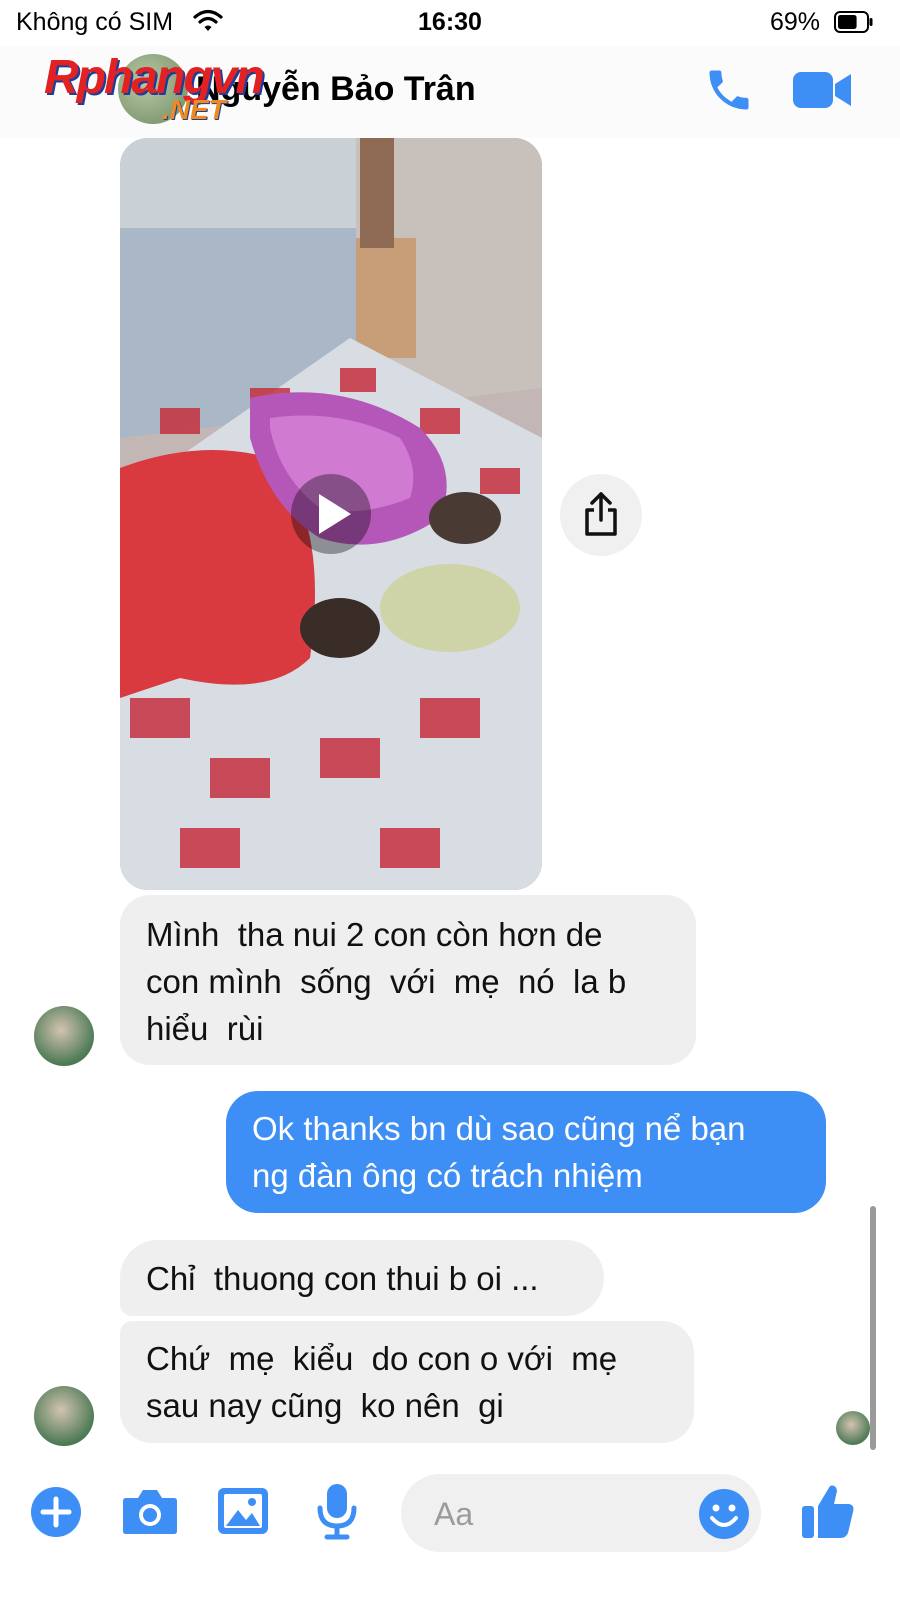 This screenshot has height=1600, width=900. Describe the element at coordinates (56, 1514) in the screenshot. I see `plus-icon` at that location.